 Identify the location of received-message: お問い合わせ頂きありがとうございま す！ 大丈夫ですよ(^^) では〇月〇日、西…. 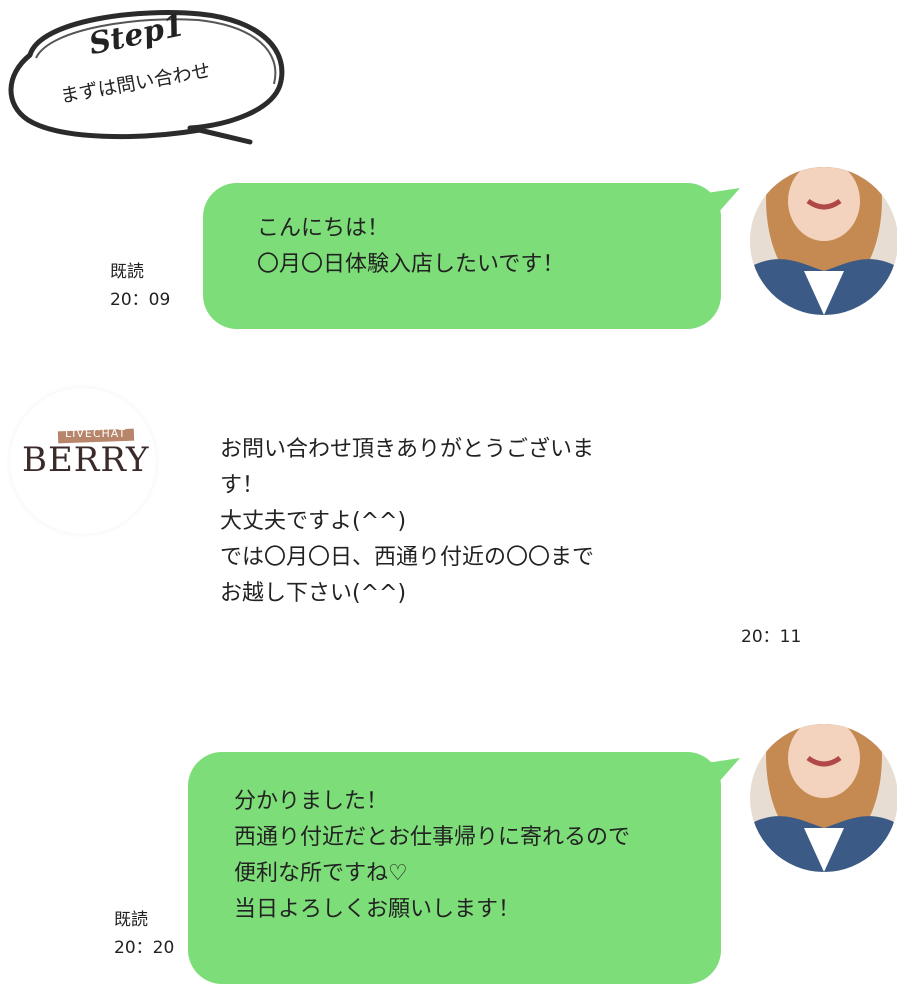
(407, 522).